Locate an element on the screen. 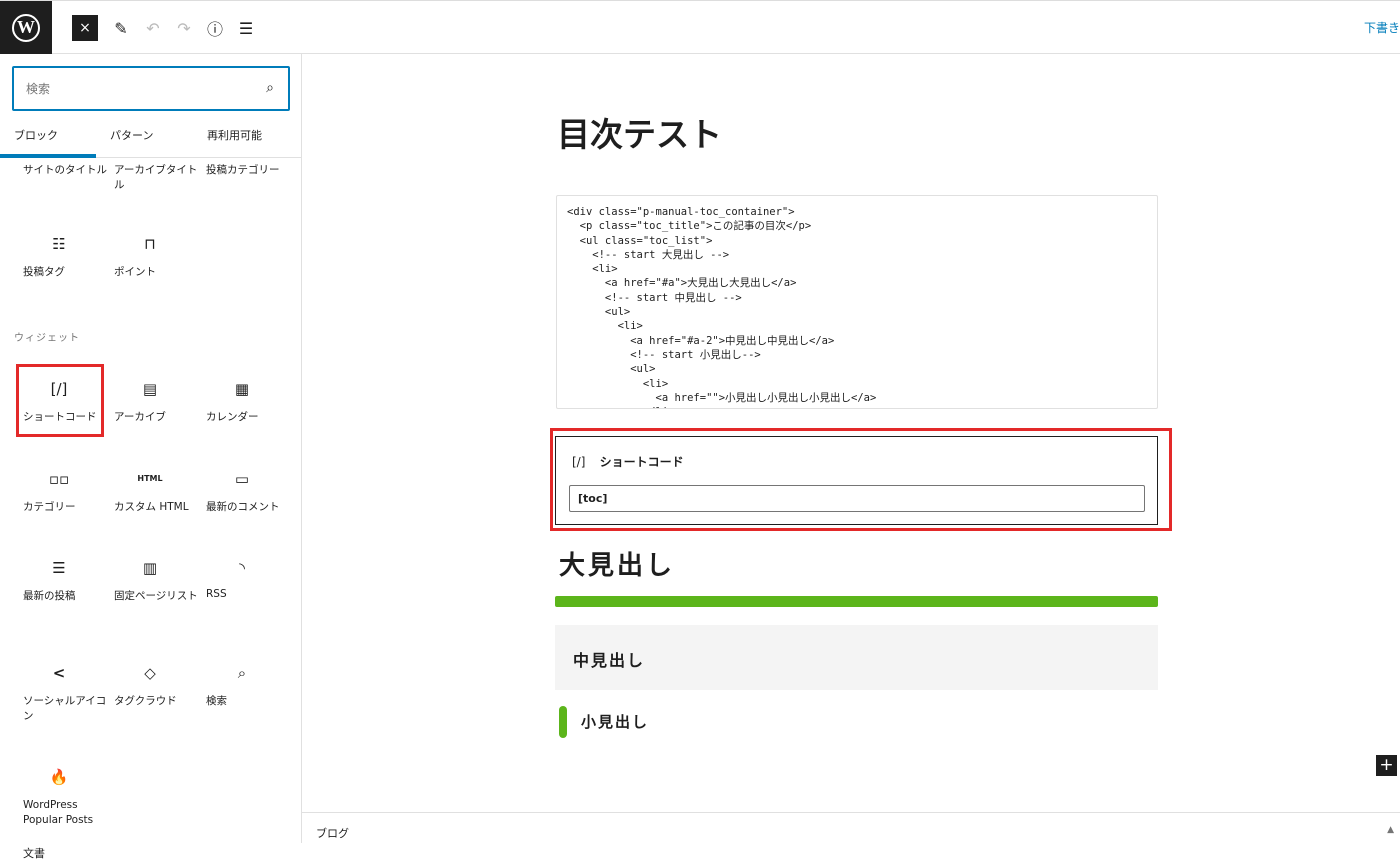  chevron-up-icon: ▲ is located at coordinates (1390, 830).